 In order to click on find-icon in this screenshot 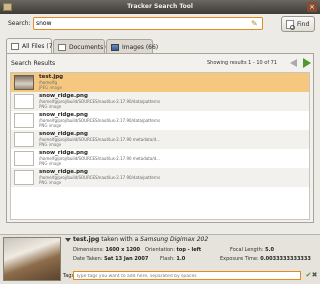, I will do `click(290, 25)`.